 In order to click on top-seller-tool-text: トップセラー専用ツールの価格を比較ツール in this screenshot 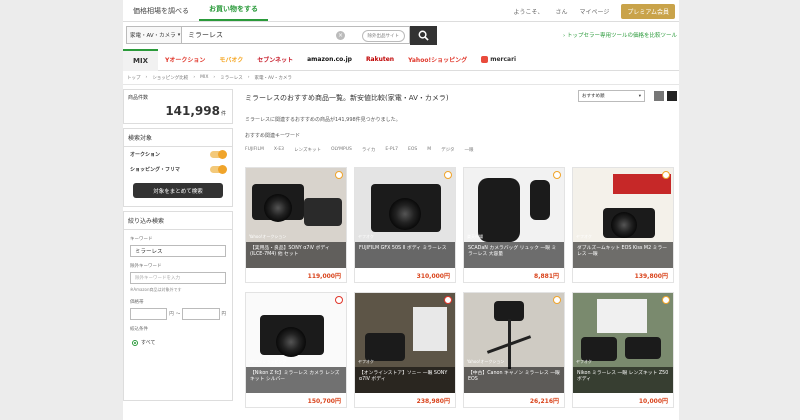, I will do `click(621, 36)`.